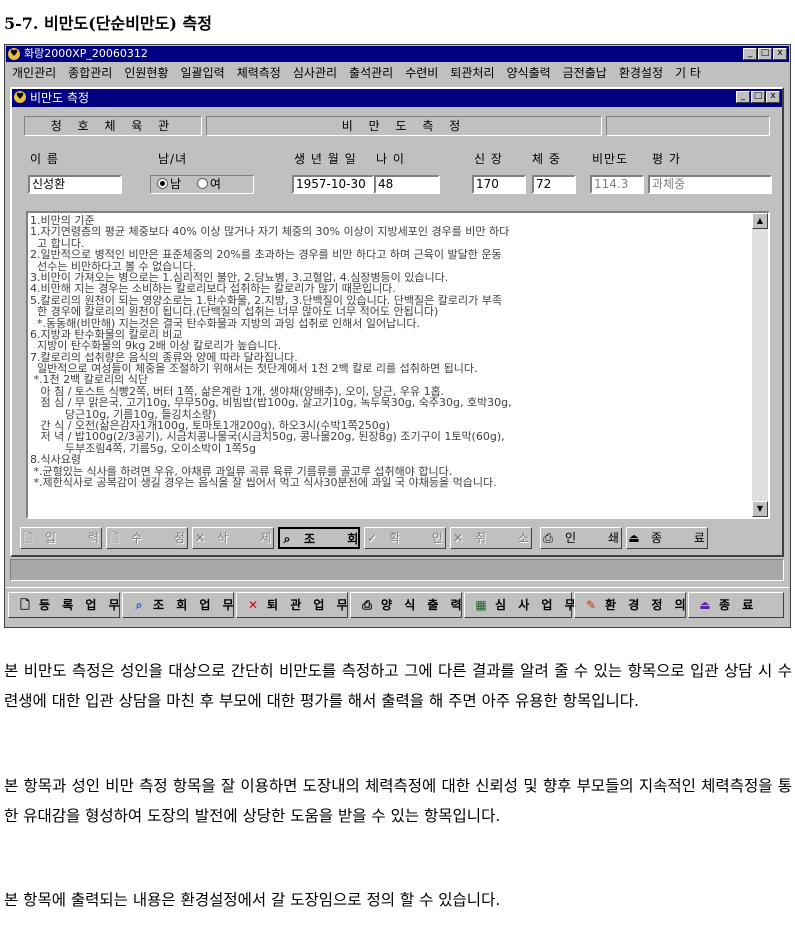 This screenshot has width=795, height=929. What do you see at coordinates (176, 184) in the screenshot?
I see `male-label: 남` at bounding box center [176, 184].